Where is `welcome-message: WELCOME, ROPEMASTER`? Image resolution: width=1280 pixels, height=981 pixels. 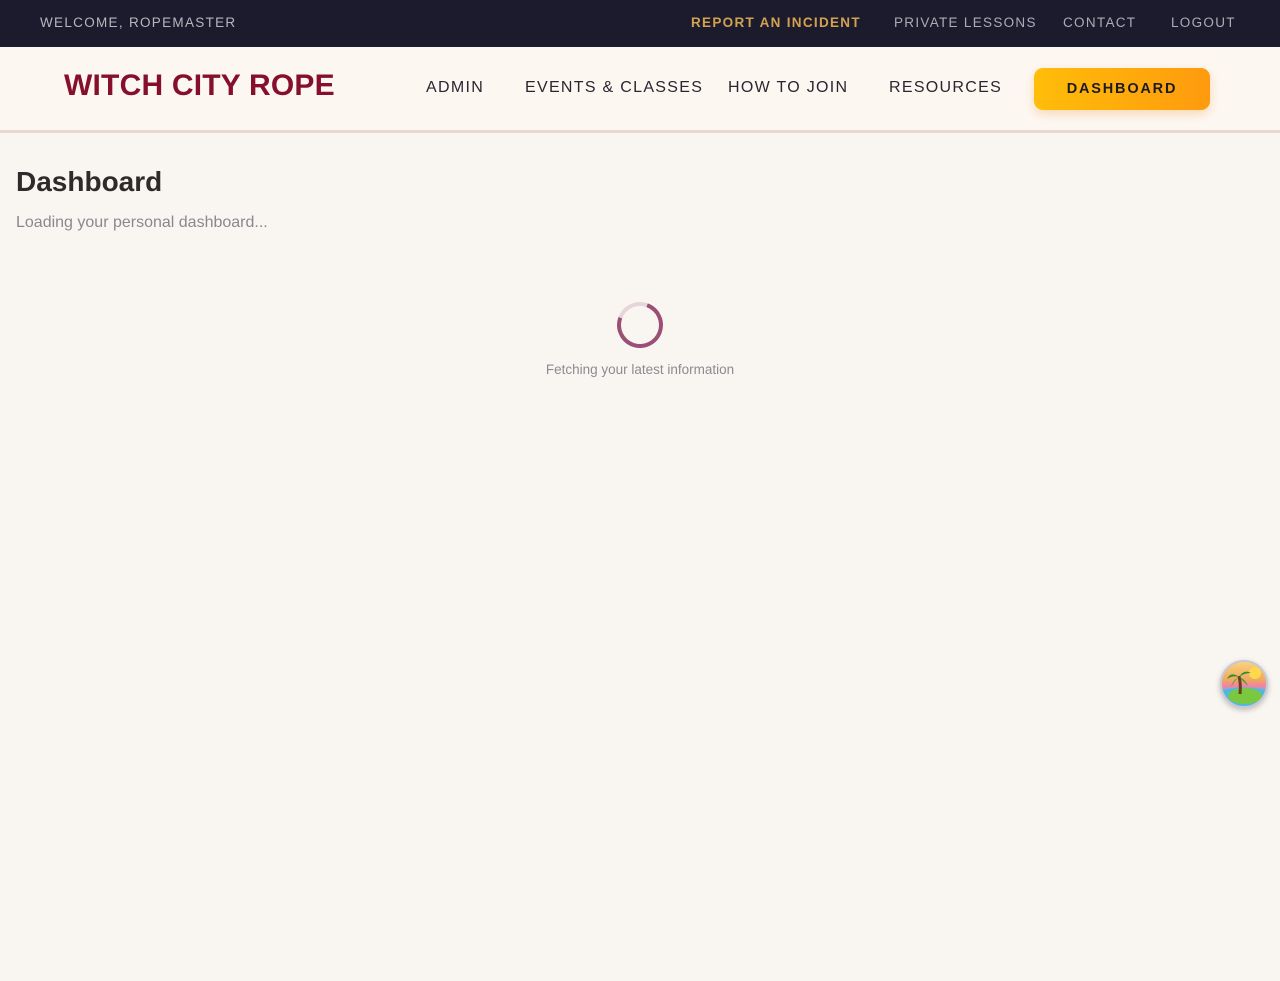 welcome-message: WELCOME, ROPEMASTER is located at coordinates (138, 22).